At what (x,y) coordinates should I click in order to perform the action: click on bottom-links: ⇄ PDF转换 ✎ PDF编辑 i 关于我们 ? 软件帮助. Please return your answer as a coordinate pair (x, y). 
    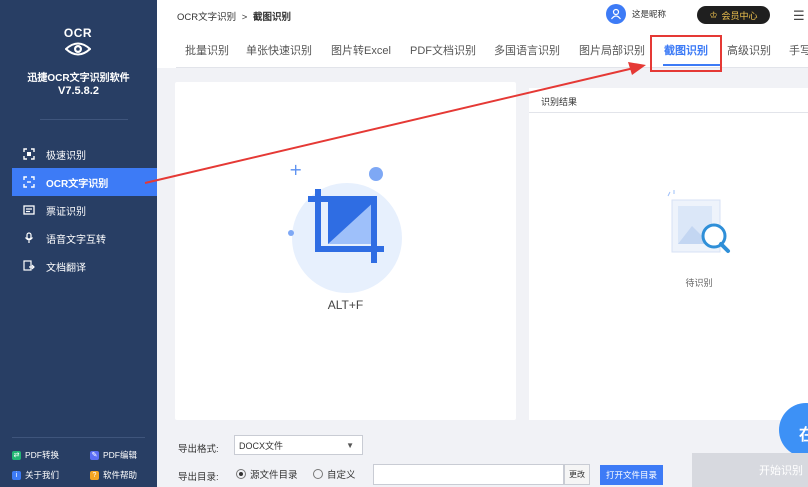
    Looking at the image, I should click on (78, 465).